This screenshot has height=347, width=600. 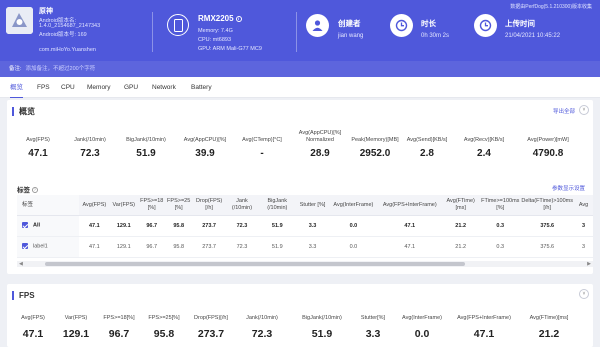 What do you see at coordinates (547, 247) in the screenshot?
I see `table-cell: 375.6` at bounding box center [547, 247].